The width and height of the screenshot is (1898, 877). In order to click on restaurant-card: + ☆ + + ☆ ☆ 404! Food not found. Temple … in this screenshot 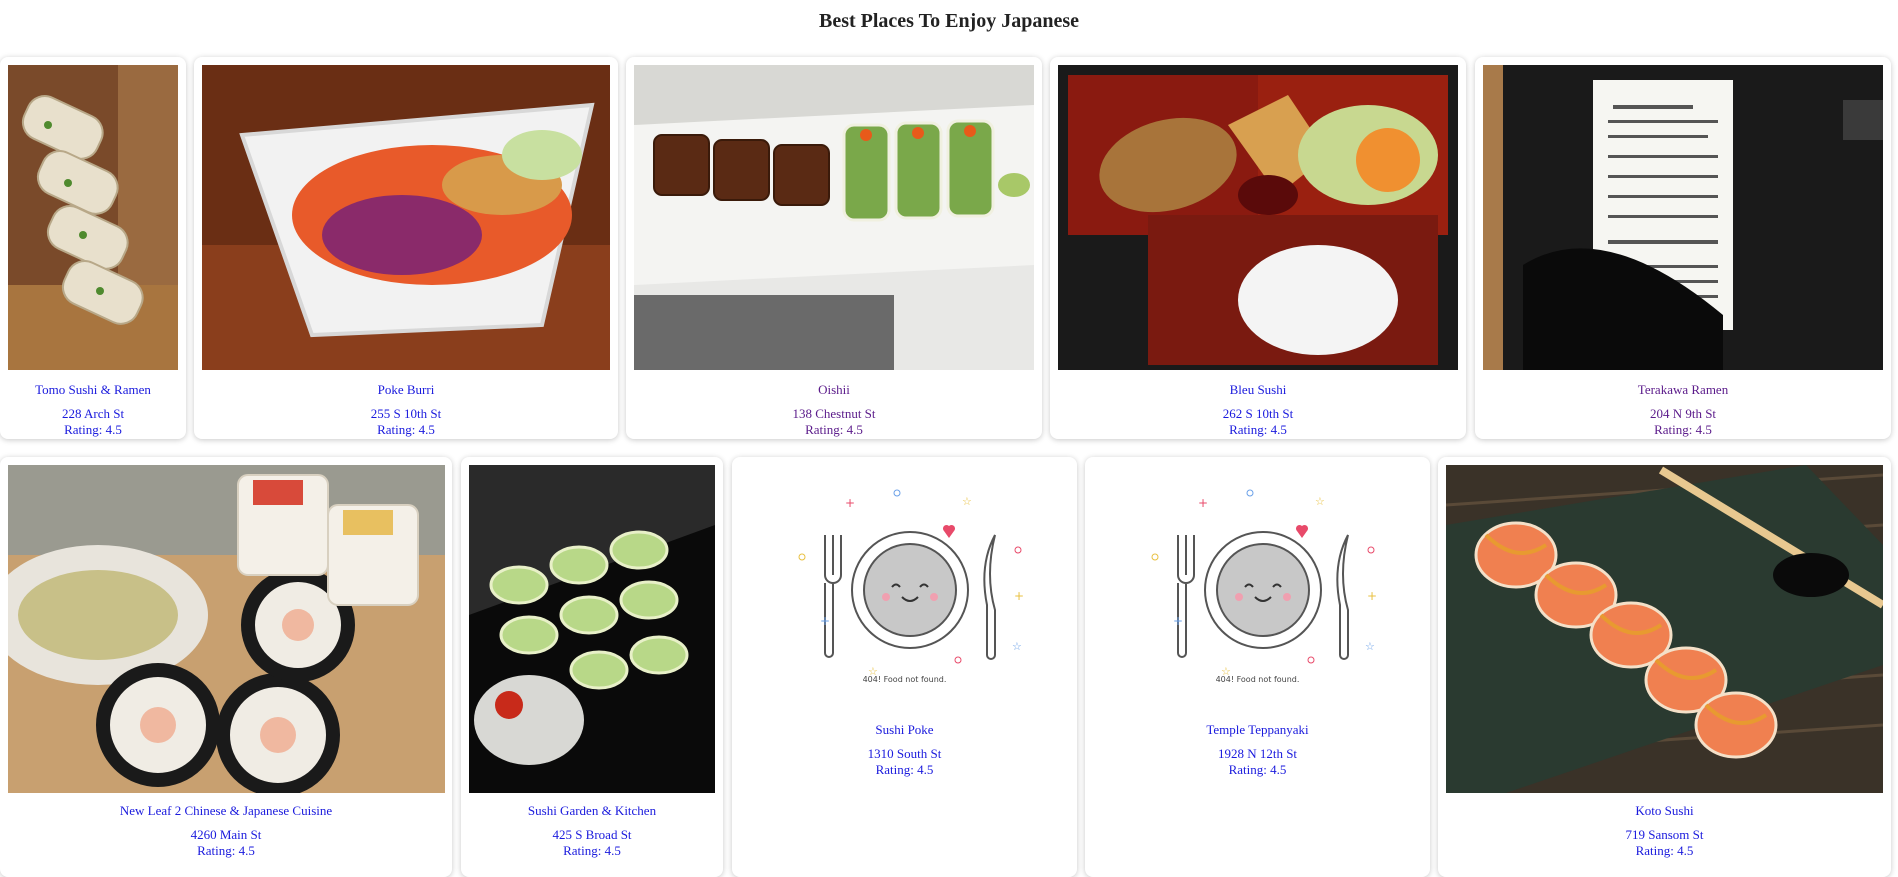, I will do `click(1257, 667)`.